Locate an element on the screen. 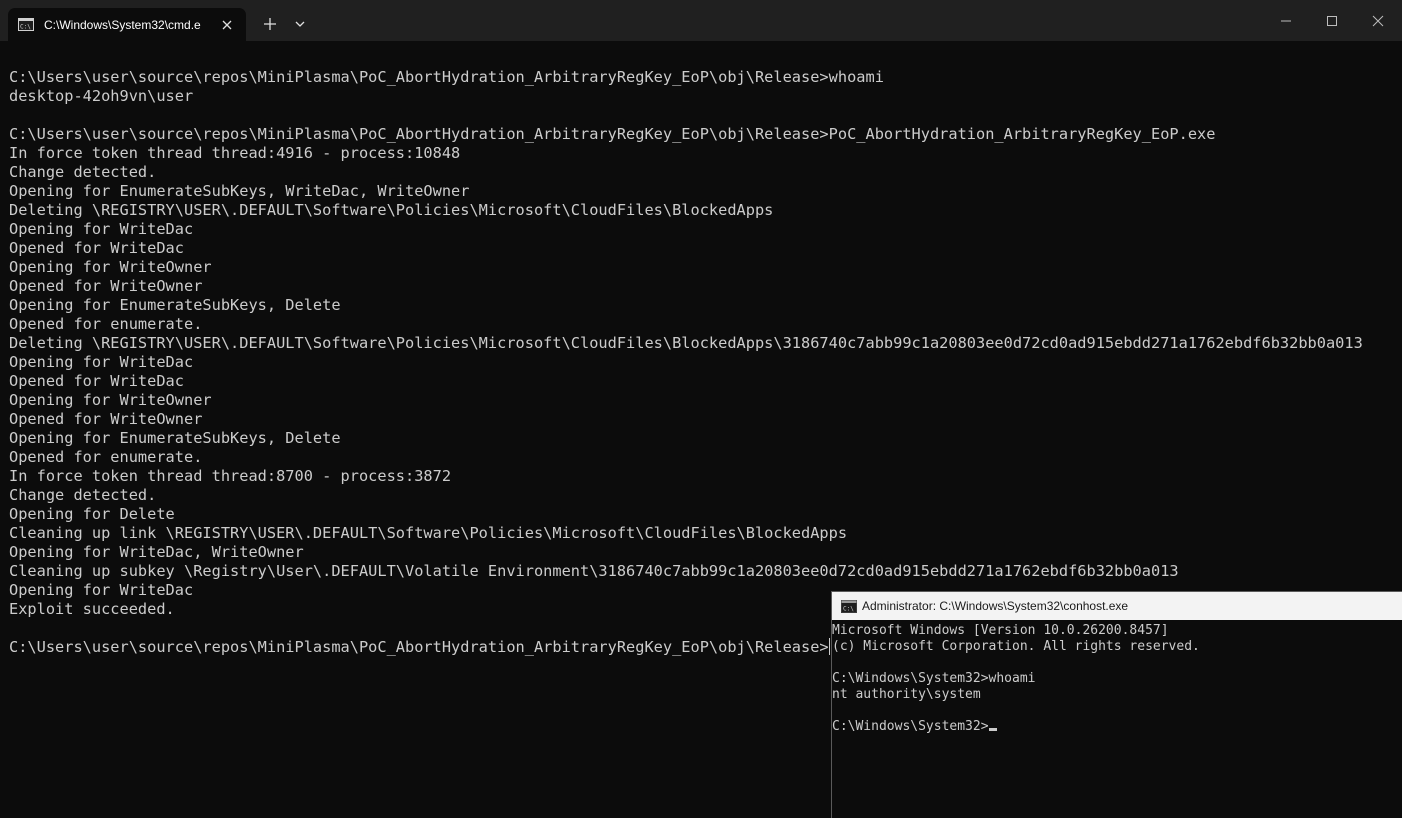  tab-title: C:\Windows\System32\cmd.e is located at coordinates (122, 25).